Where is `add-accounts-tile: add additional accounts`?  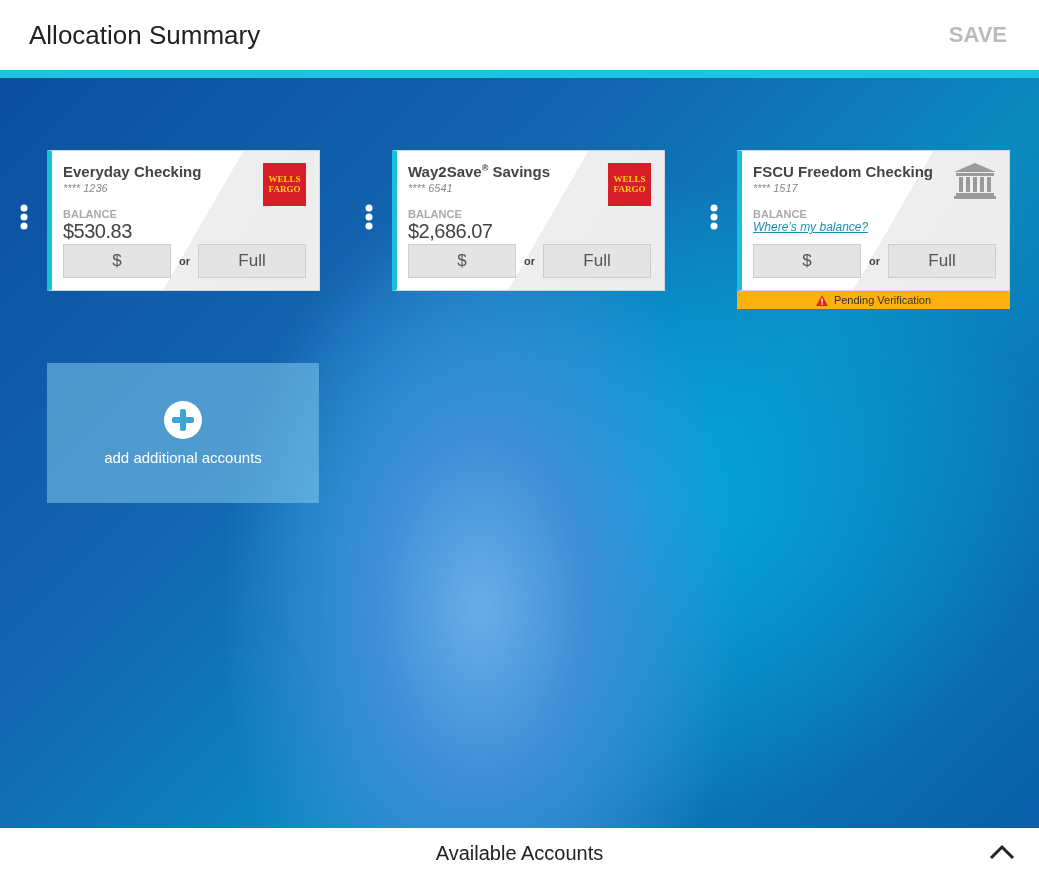
add-accounts-tile: add additional accounts is located at coordinates (183, 433).